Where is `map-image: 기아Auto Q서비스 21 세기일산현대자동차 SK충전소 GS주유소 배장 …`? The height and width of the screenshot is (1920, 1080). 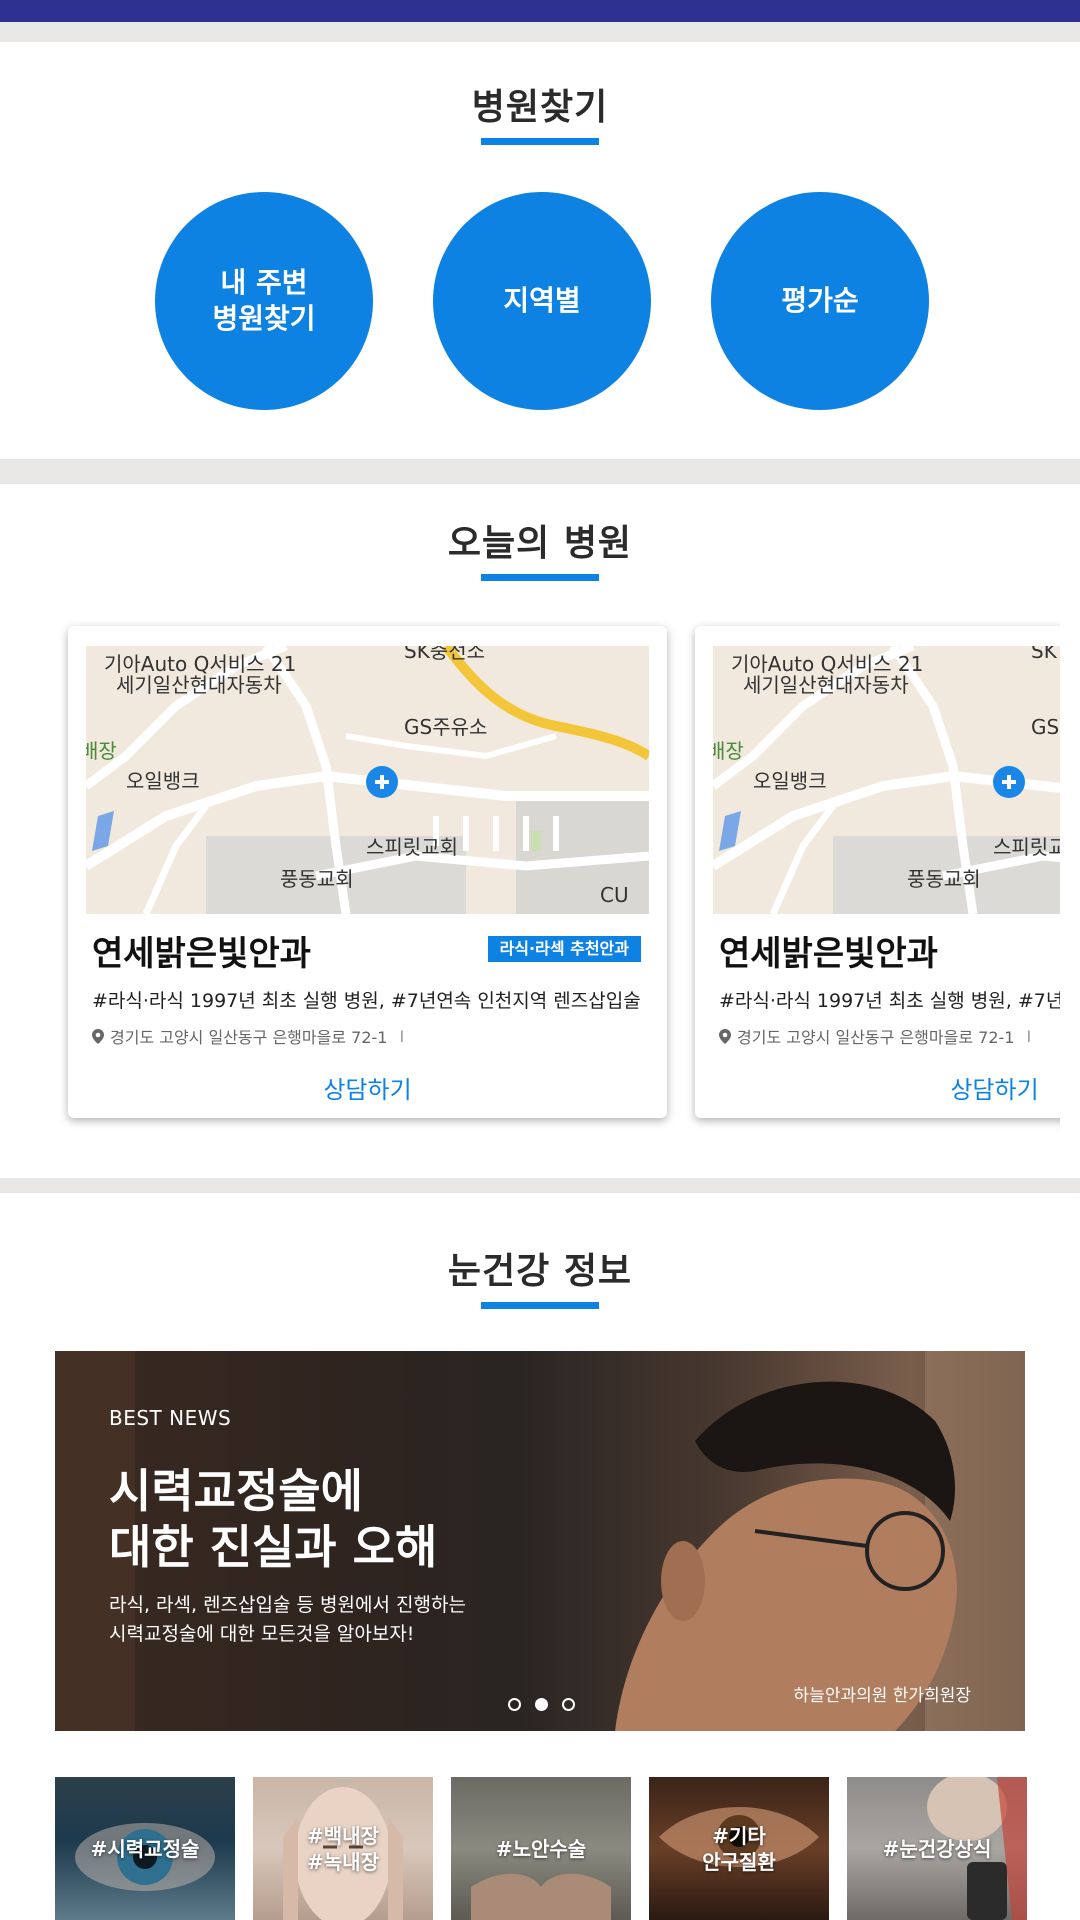
map-image: 기아Auto Q서비스 21 세기일산현대자동차 SK충전소 GS주유소 배장 … is located at coordinates (367, 780).